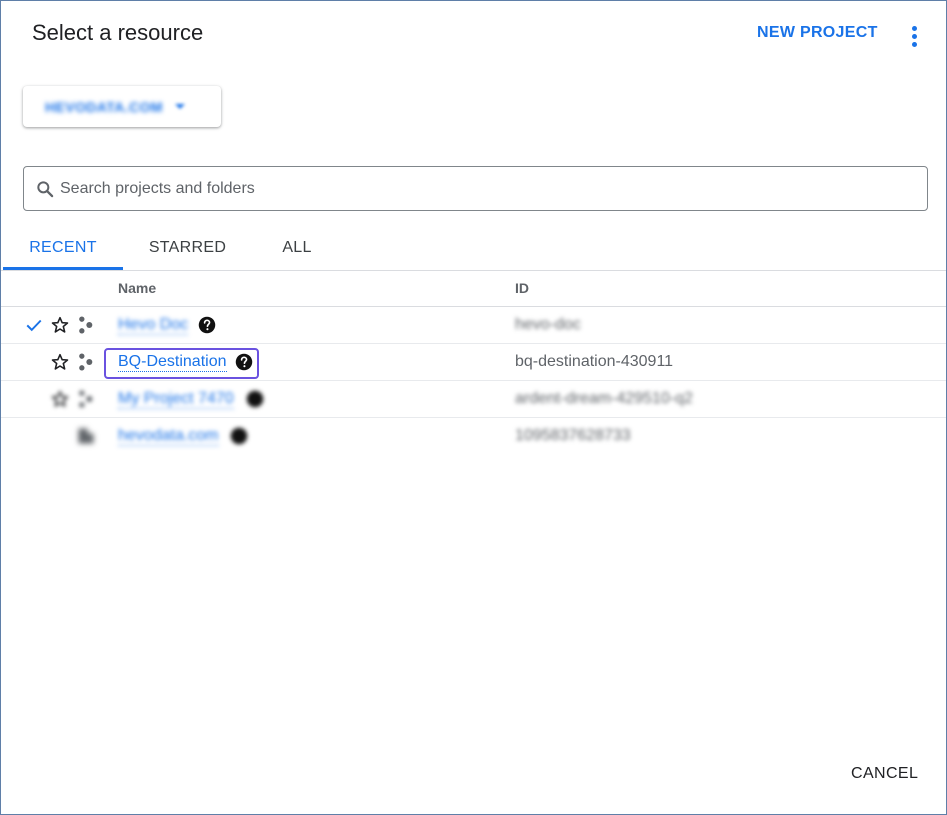 Image resolution: width=947 pixels, height=815 pixels. What do you see at coordinates (473, 325) in the screenshot?
I see `table-row: Hevo Doc hevo-doc` at bounding box center [473, 325].